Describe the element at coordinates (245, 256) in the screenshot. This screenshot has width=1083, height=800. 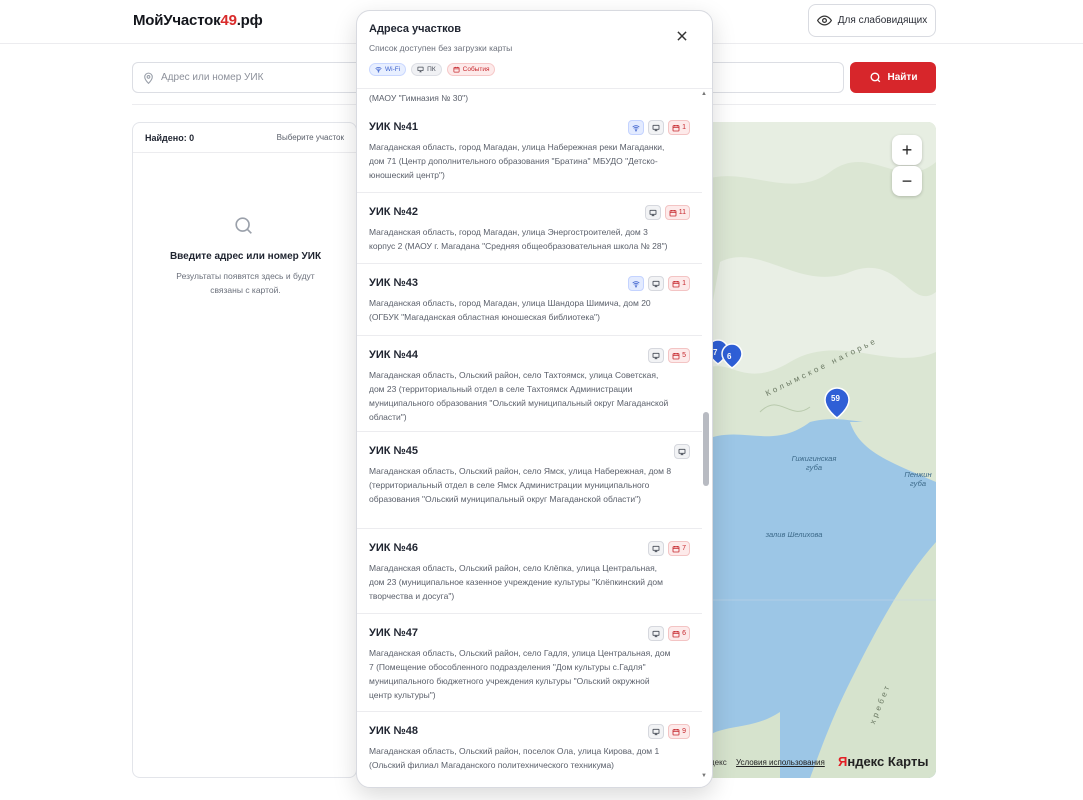
I see `empty-state-title: Введите адрес или номер УИК` at that location.